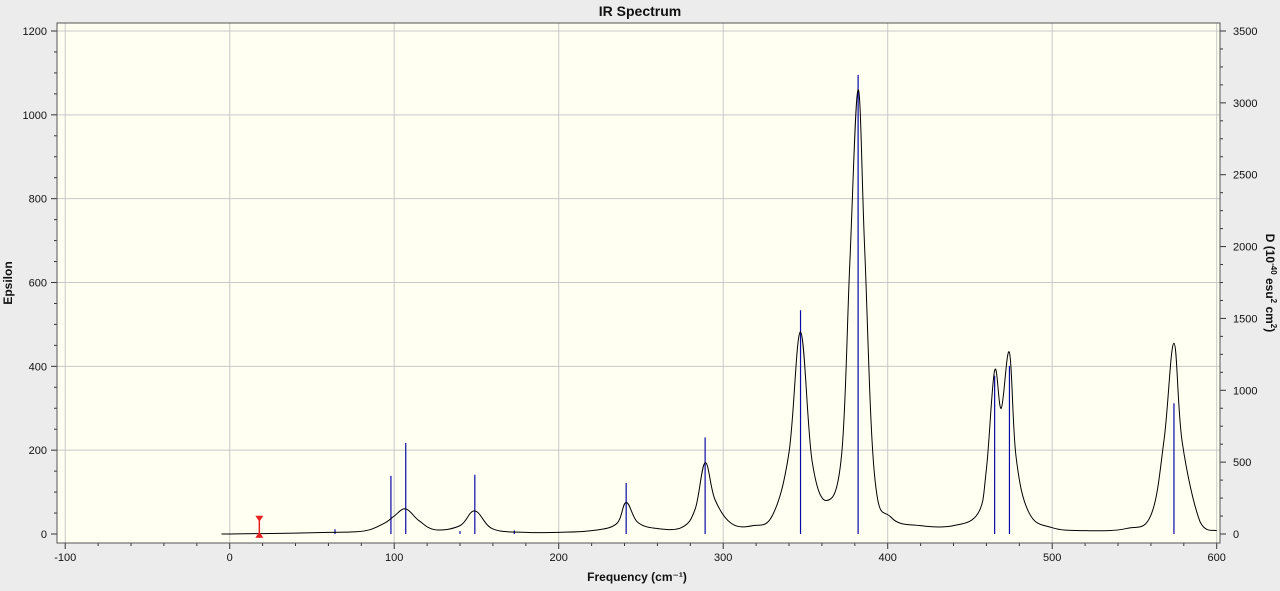 The width and height of the screenshot is (1280, 591). Describe the element at coordinates (394, 558) in the screenshot. I see `x-tick-label: 100` at that location.